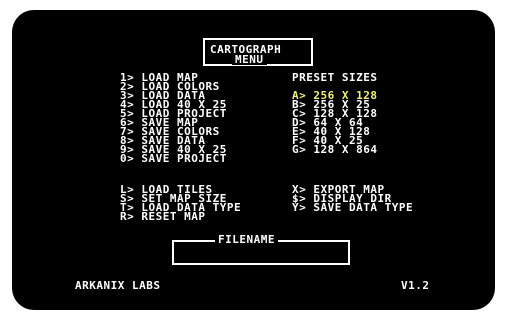 The width and height of the screenshot is (507, 319). What do you see at coordinates (352, 207) in the screenshot?
I see `command-save-data-type: Y> SAVE DATA TYPE` at bounding box center [352, 207].